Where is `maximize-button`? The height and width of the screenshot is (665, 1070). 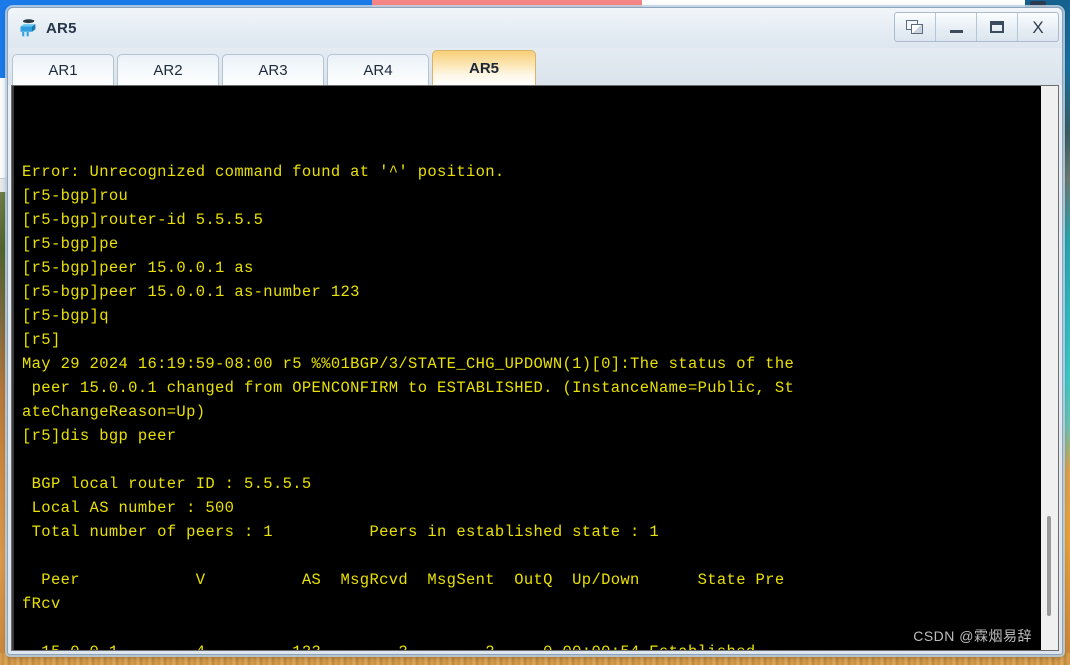
maximize-button is located at coordinates (997, 27).